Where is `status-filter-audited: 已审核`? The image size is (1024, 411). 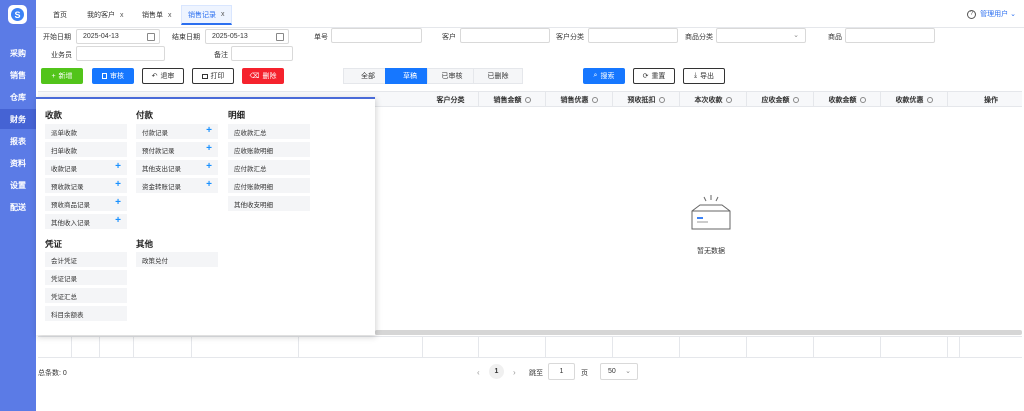
status-filter-audited: 已审核 is located at coordinates (452, 76).